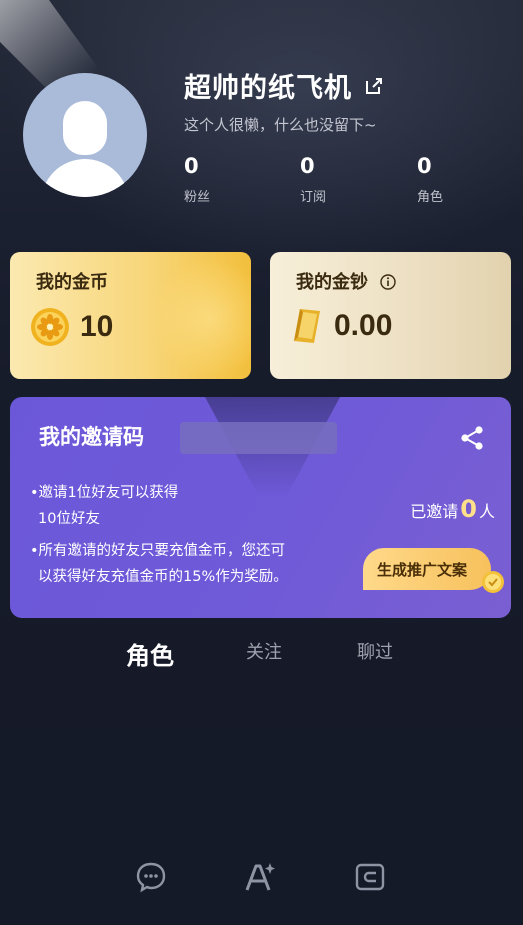 The height and width of the screenshot is (925, 523). What do you see at coordinates (197, 197) in the screenshot?
I see `stat-label: 粉丝` at bounding box center [197, 197].